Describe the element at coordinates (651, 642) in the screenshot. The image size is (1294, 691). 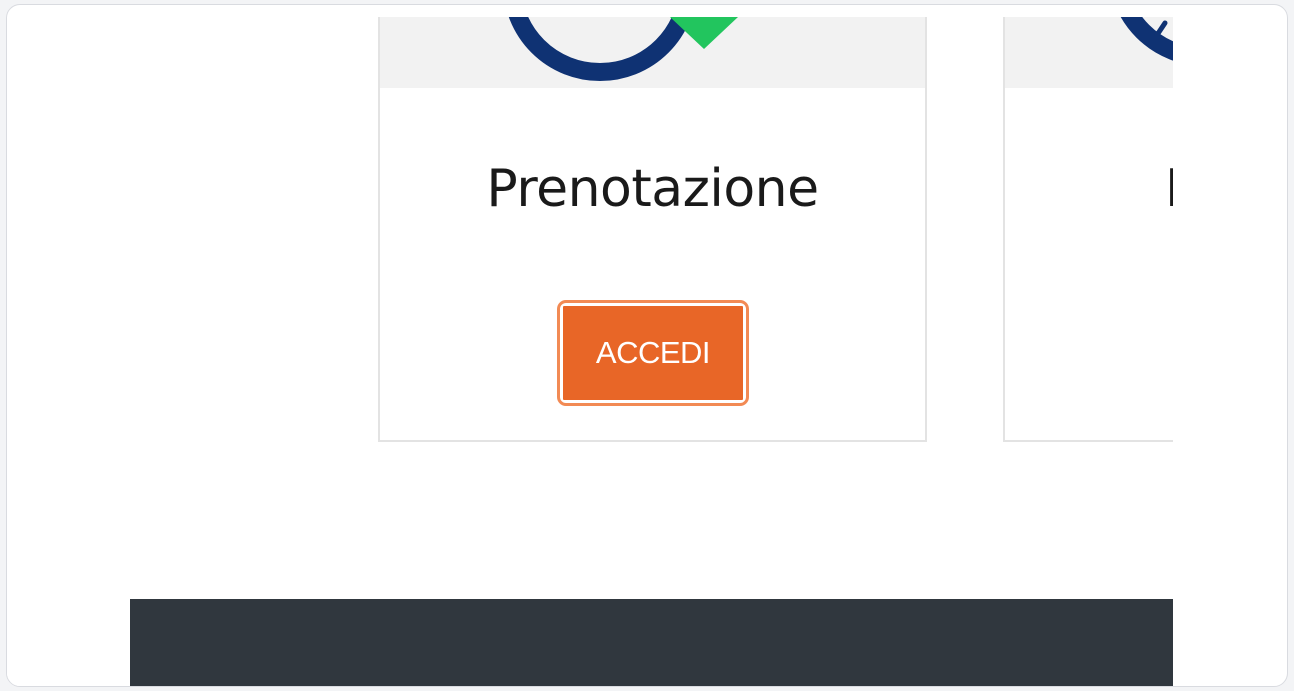
I see `page-footer` at that location.